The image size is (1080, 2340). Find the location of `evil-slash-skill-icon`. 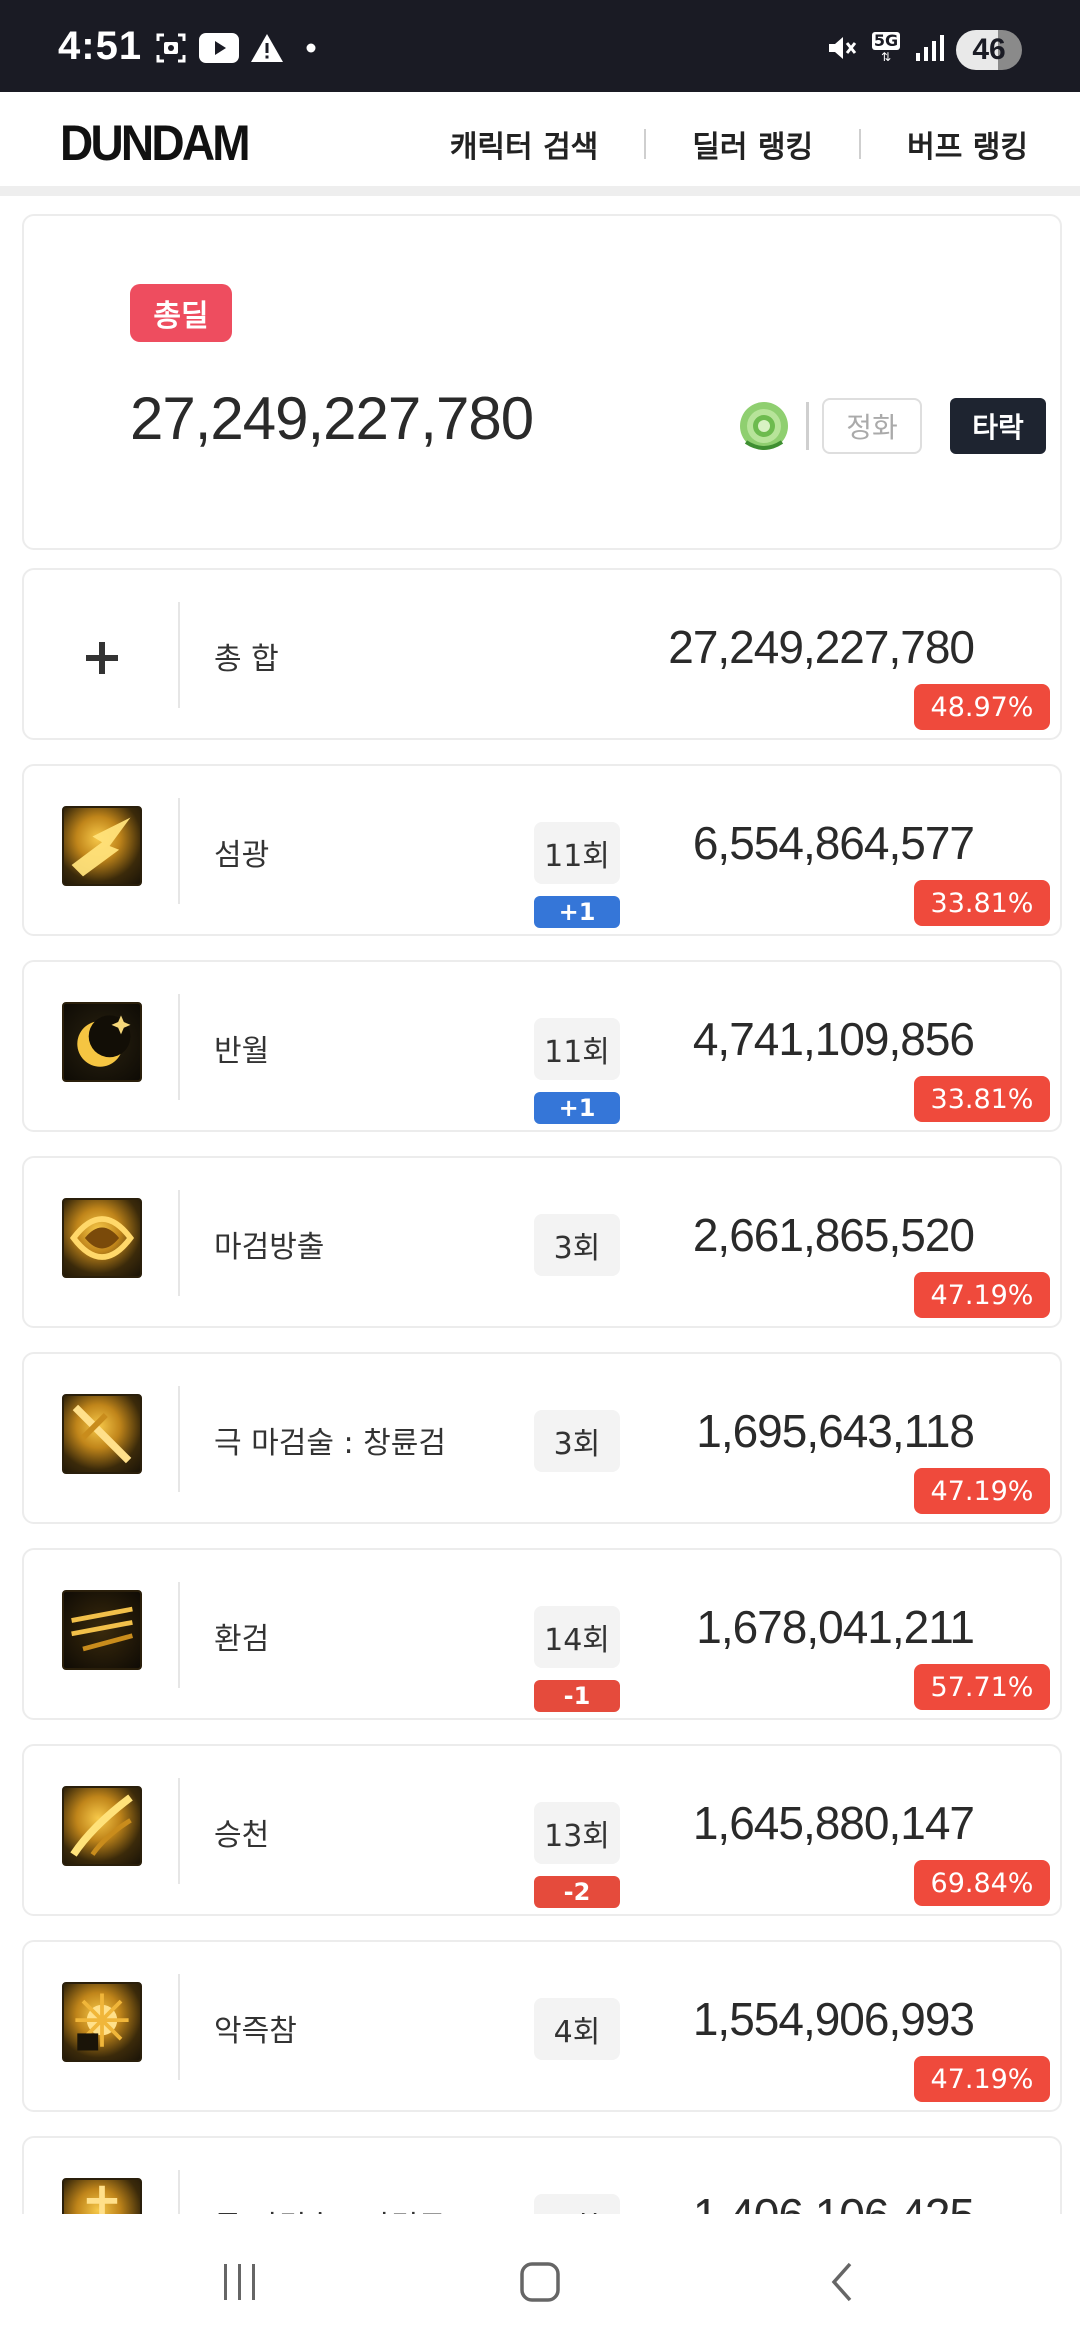

evil-slash-skill-icon is located at coordinates (102, 2022).